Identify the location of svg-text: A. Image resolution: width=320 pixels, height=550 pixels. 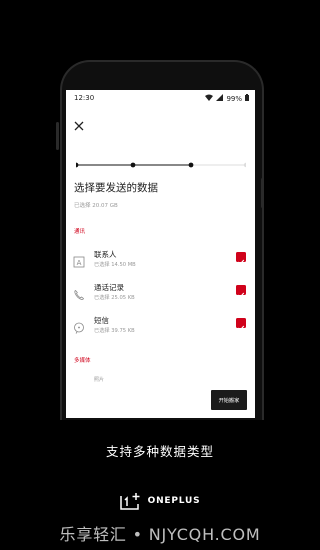
(79, 263).